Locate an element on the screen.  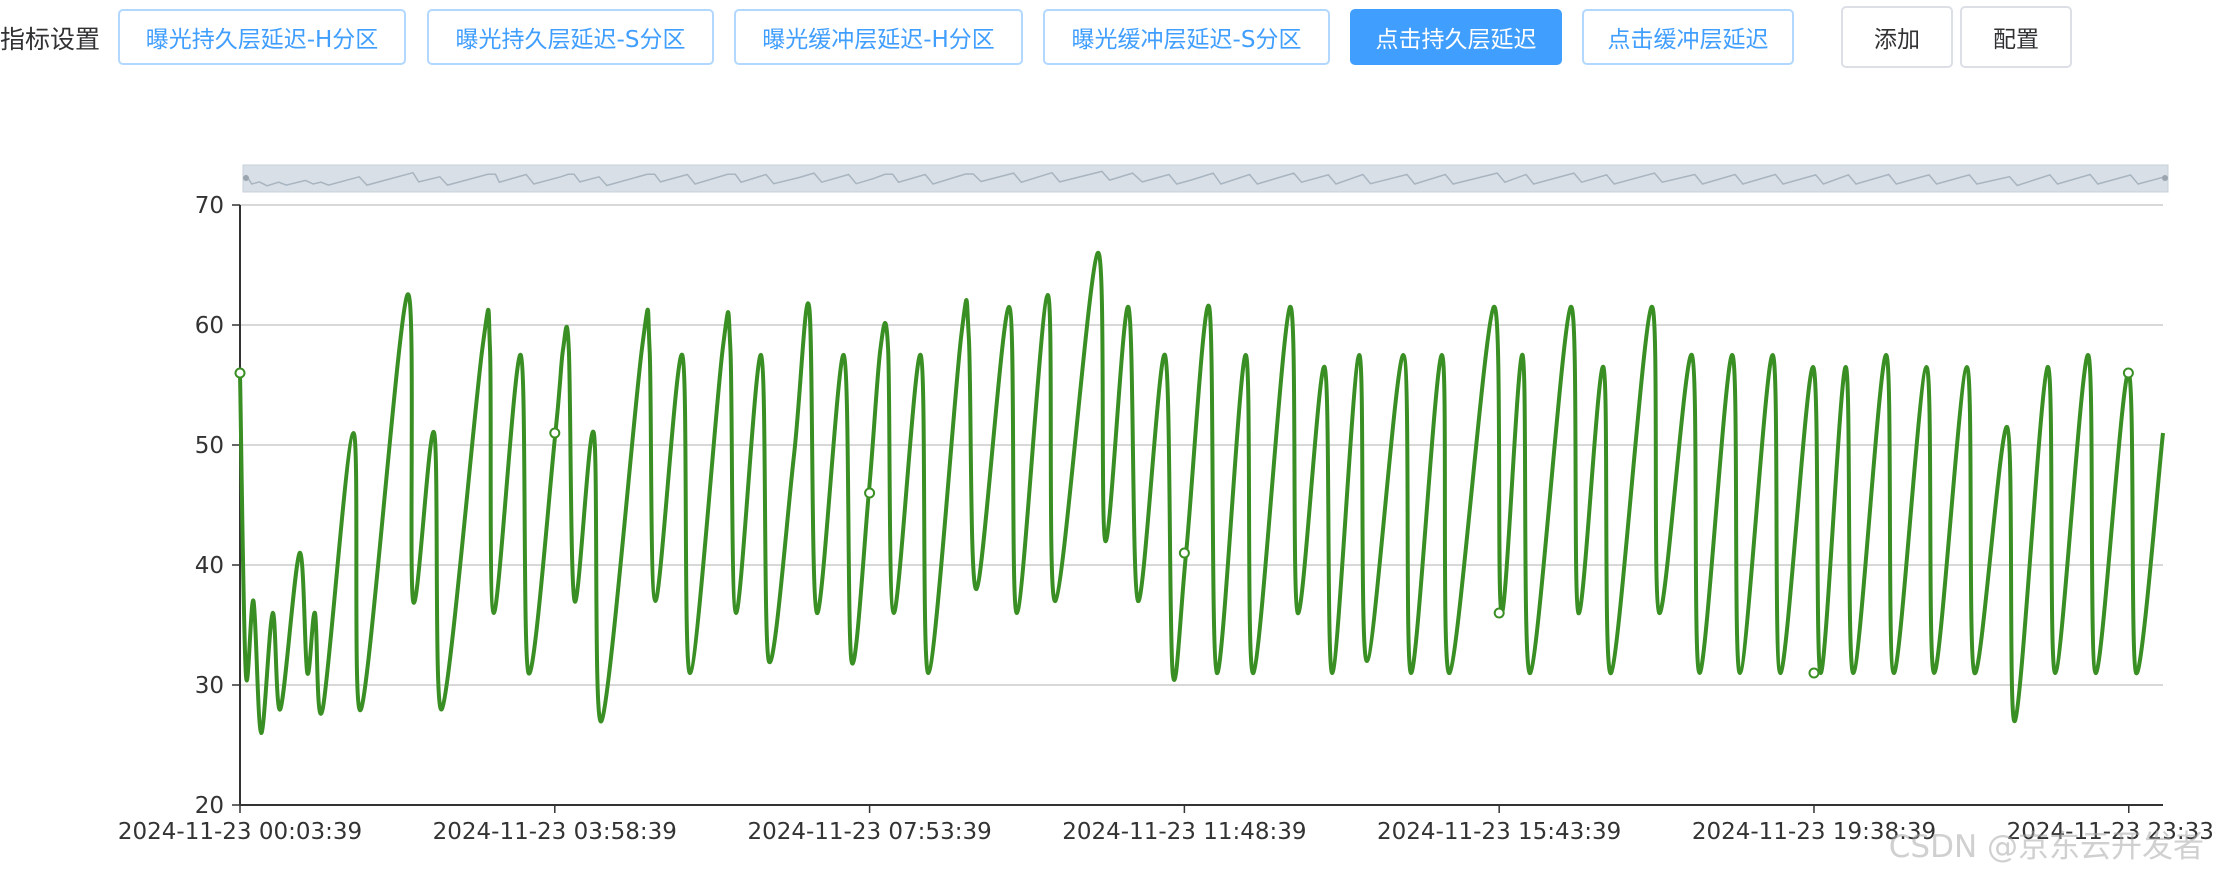
y-axis-ticks: 20 30 40 50 60 70 is located at coordinates (217, 506).